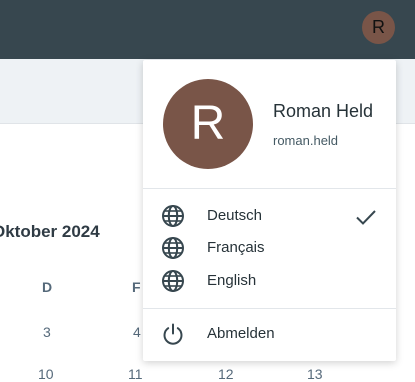  I want to click on calendar-day: 12, so click(226, 374).